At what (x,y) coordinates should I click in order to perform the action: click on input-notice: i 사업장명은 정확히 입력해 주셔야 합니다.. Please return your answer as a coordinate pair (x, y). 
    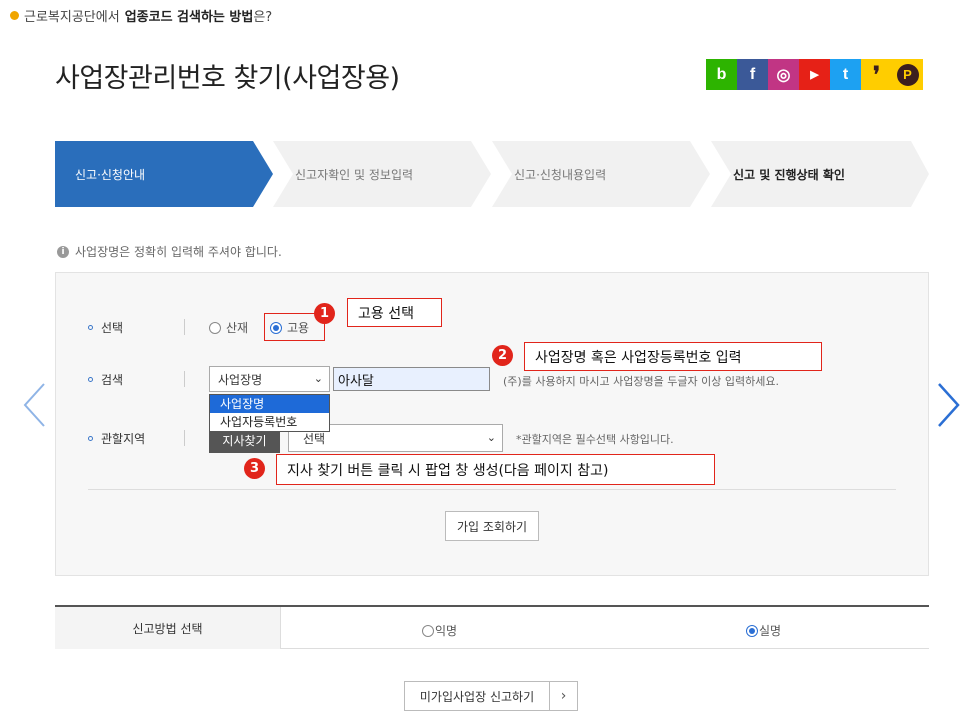
    Looking at the image, I should click on (169, 251).